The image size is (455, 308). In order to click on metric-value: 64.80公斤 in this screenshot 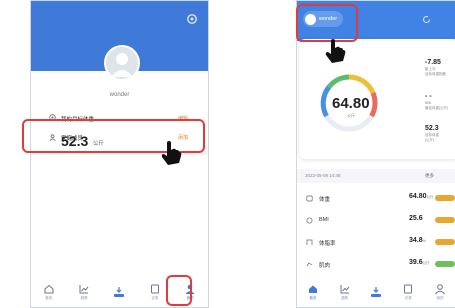, I will do `click(421, 196)`.